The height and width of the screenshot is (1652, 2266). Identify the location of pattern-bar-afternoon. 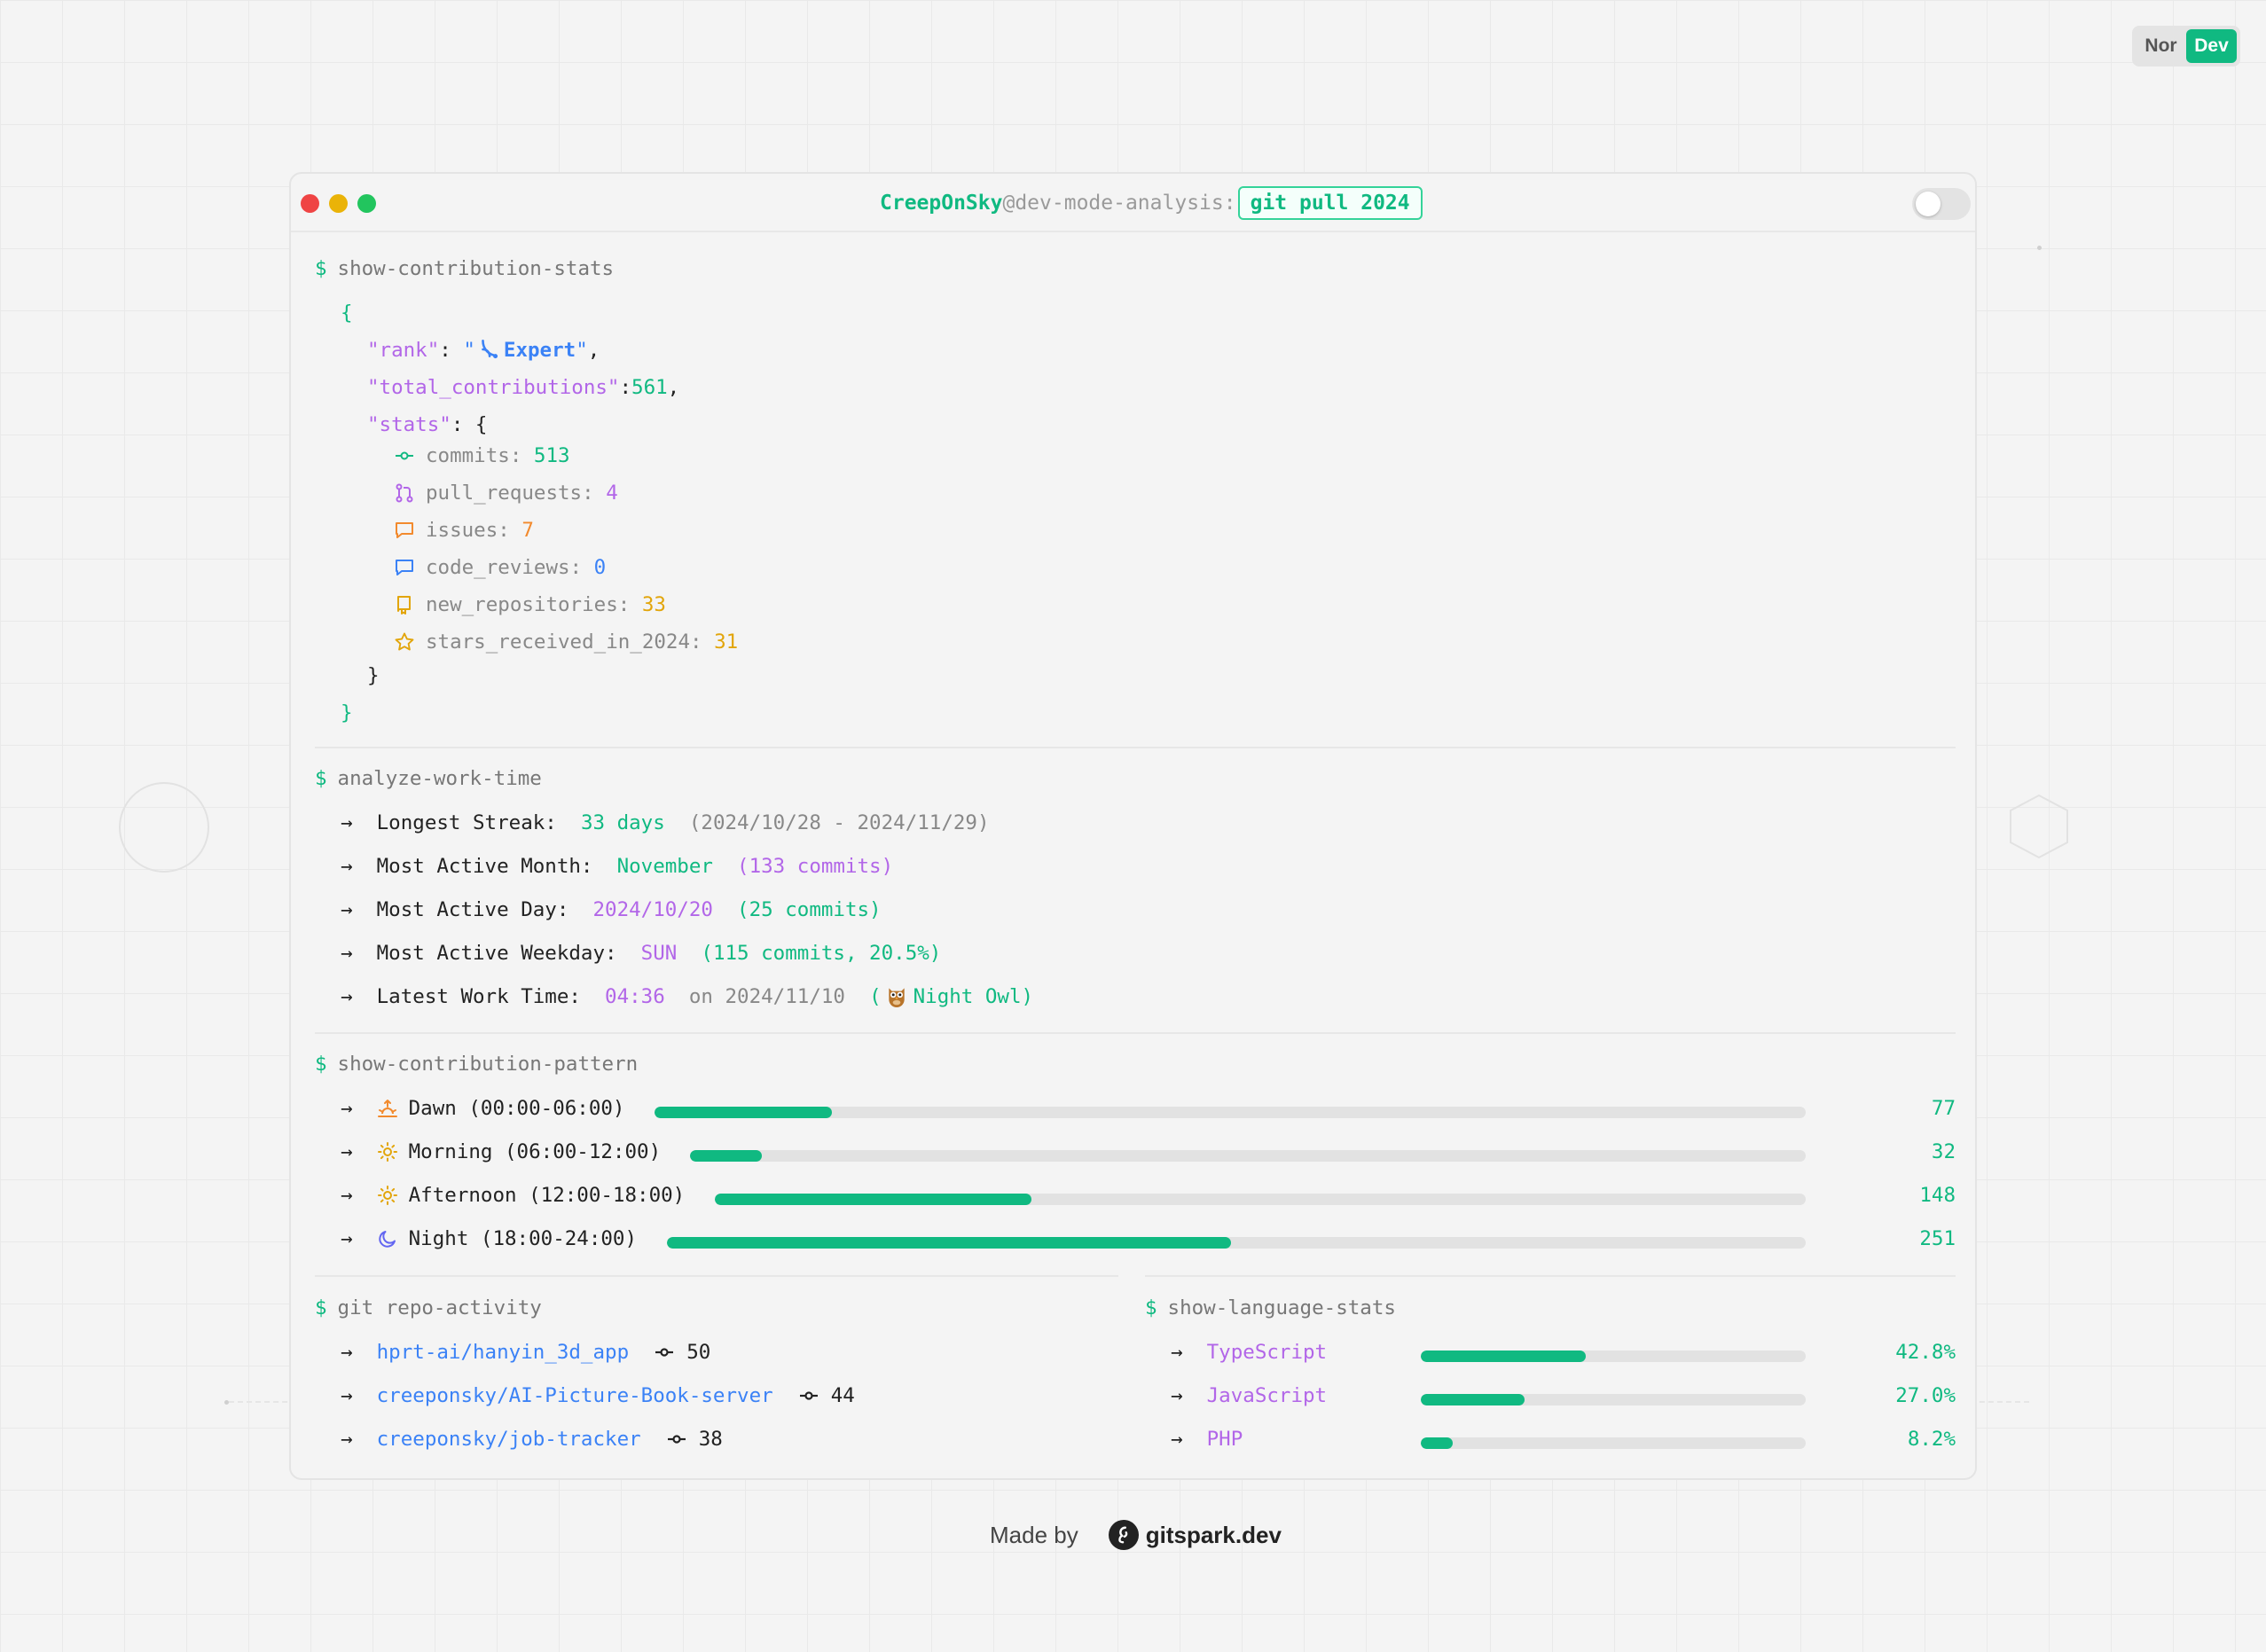
(1260, 1199).